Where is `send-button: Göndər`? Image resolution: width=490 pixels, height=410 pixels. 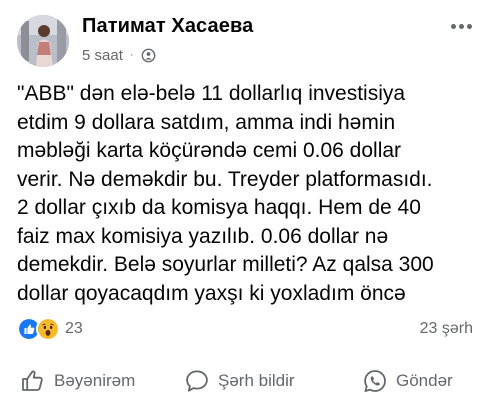
send-button: Göndər is located at coordinates (407, 381).